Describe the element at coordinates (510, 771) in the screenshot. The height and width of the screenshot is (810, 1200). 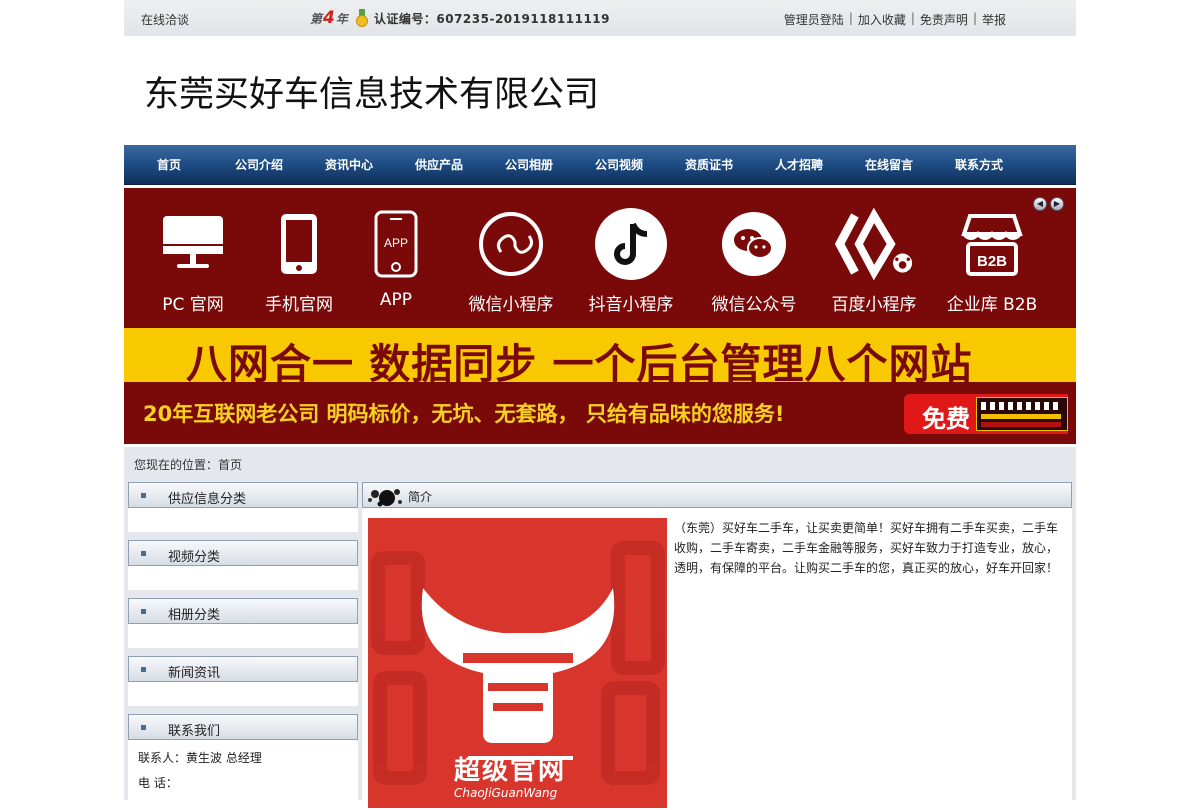
I see `logo-caption: 超级官网` at that location.